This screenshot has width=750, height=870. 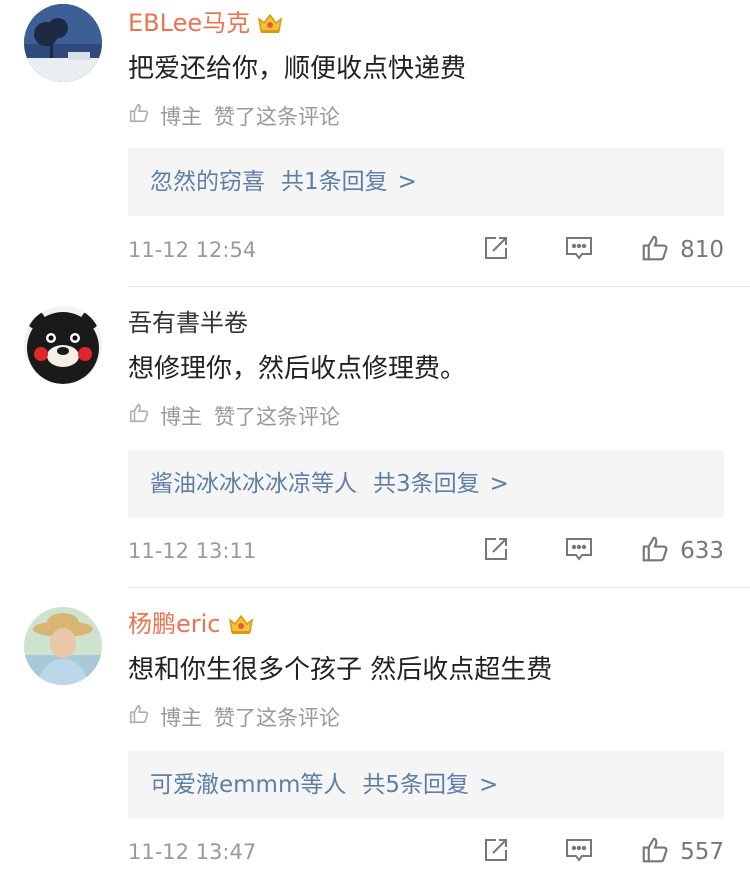 What do you see at coordinates (702, 852) in the screenshot?
I see `like-count: 557` at bounding box center [702, 852].